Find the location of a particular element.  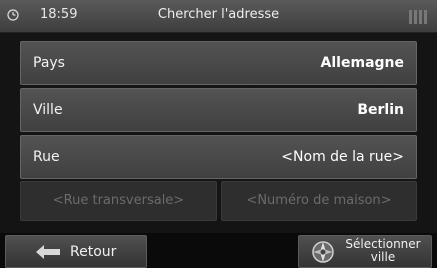

cross-street-field: <Rue transversale> is located at coordinates (118, 201).